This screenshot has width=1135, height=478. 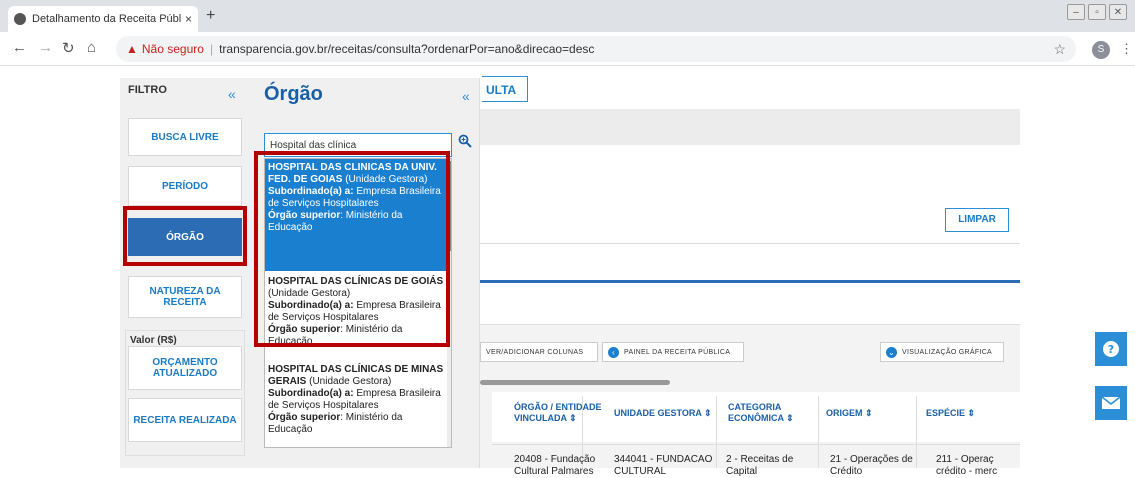 What do you see at coordinates (19, 47) in the screenshot?
I see `back-arrow-icon: ←` at bounding box center [19, 47].